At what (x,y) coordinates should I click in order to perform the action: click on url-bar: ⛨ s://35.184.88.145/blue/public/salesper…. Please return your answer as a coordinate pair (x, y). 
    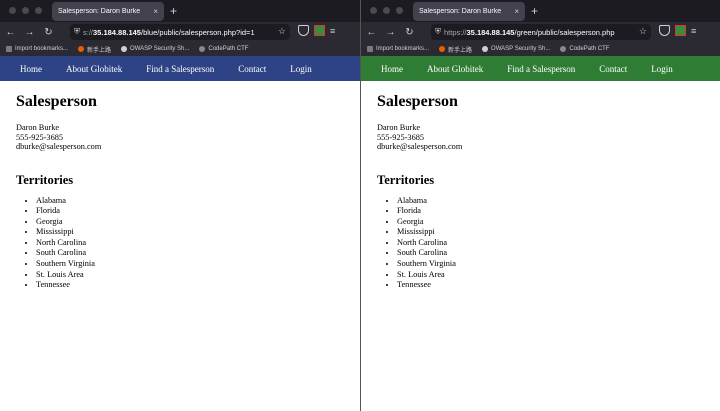
    Looking at the image, I should click on (180, 32).